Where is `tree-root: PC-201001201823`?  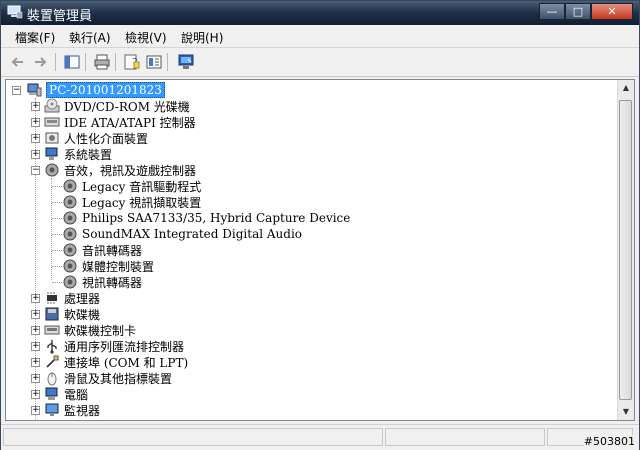 tree-root: PC-201001201823 is located at coordinates (95, 90).